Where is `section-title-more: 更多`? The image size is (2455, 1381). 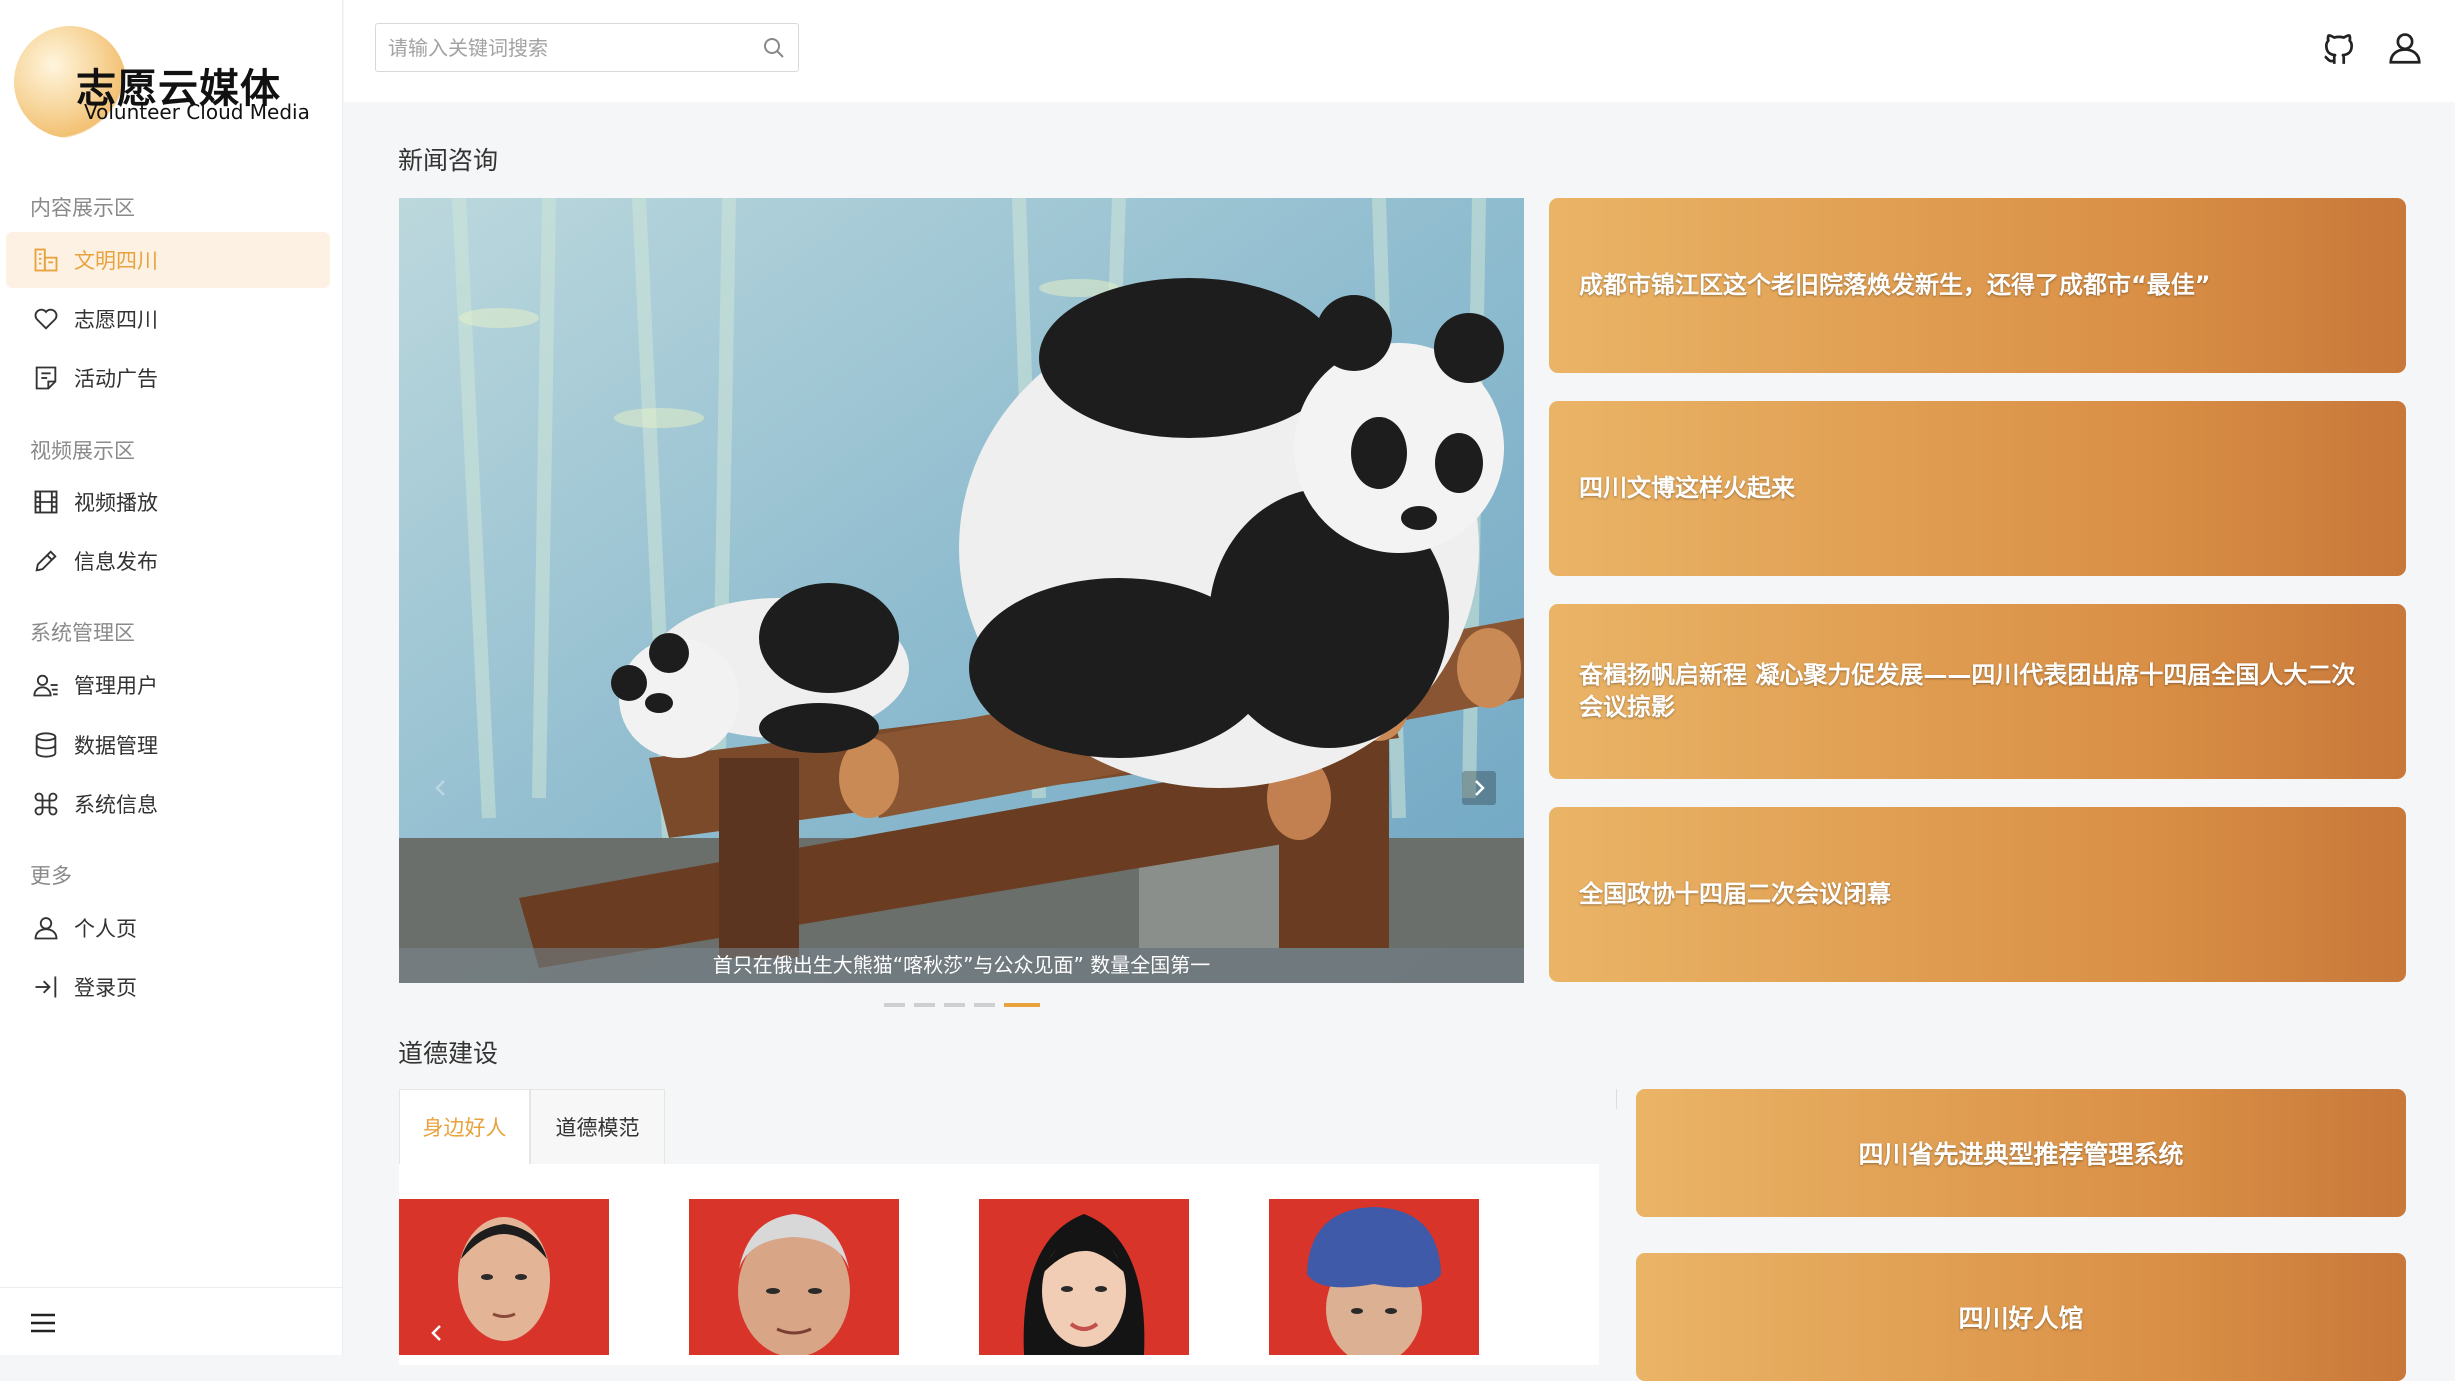 section-title-more: 更多 is located at coordinates (51, 876).